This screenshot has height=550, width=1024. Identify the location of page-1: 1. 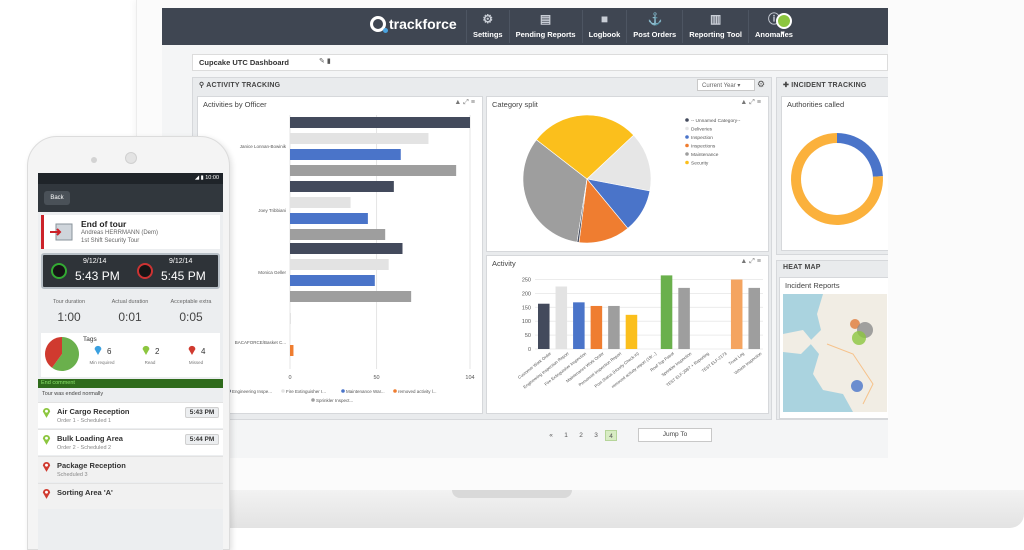
(566, 435).